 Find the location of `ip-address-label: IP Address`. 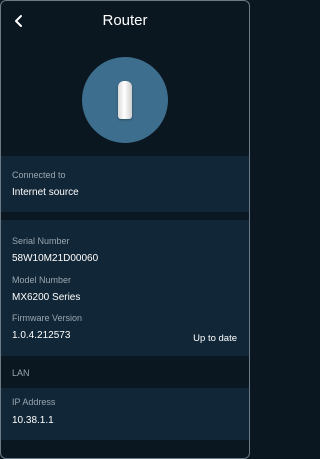

ip-address-label: IP Address is located at coordinates (34, 402).